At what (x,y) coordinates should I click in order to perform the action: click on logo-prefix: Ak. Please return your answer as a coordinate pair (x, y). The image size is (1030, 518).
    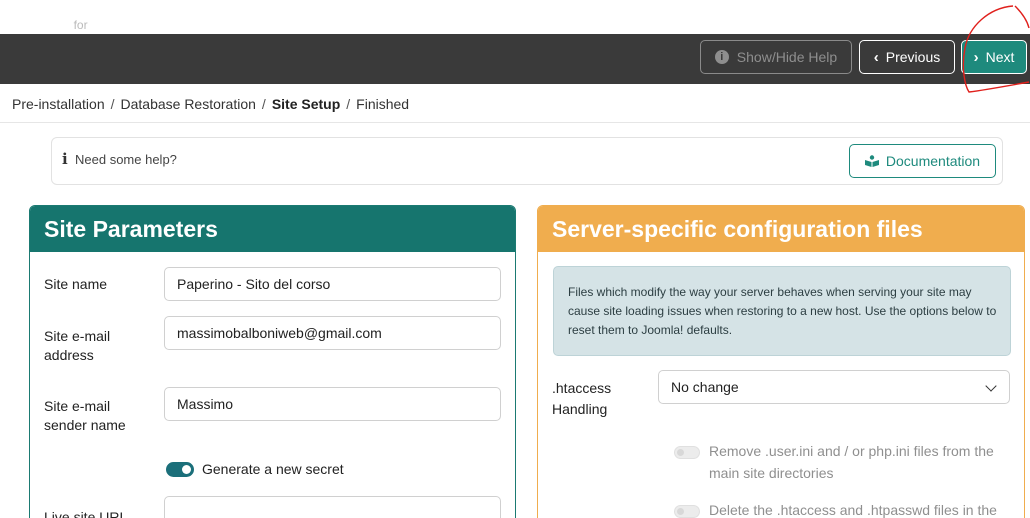
    Looking at the image, I should click on (22, 24).